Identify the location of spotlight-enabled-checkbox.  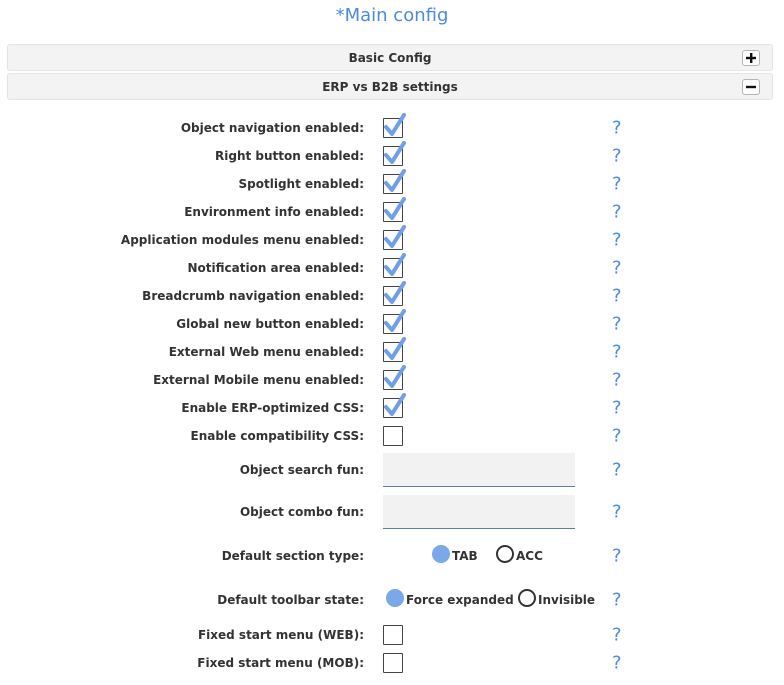
(394, 181).